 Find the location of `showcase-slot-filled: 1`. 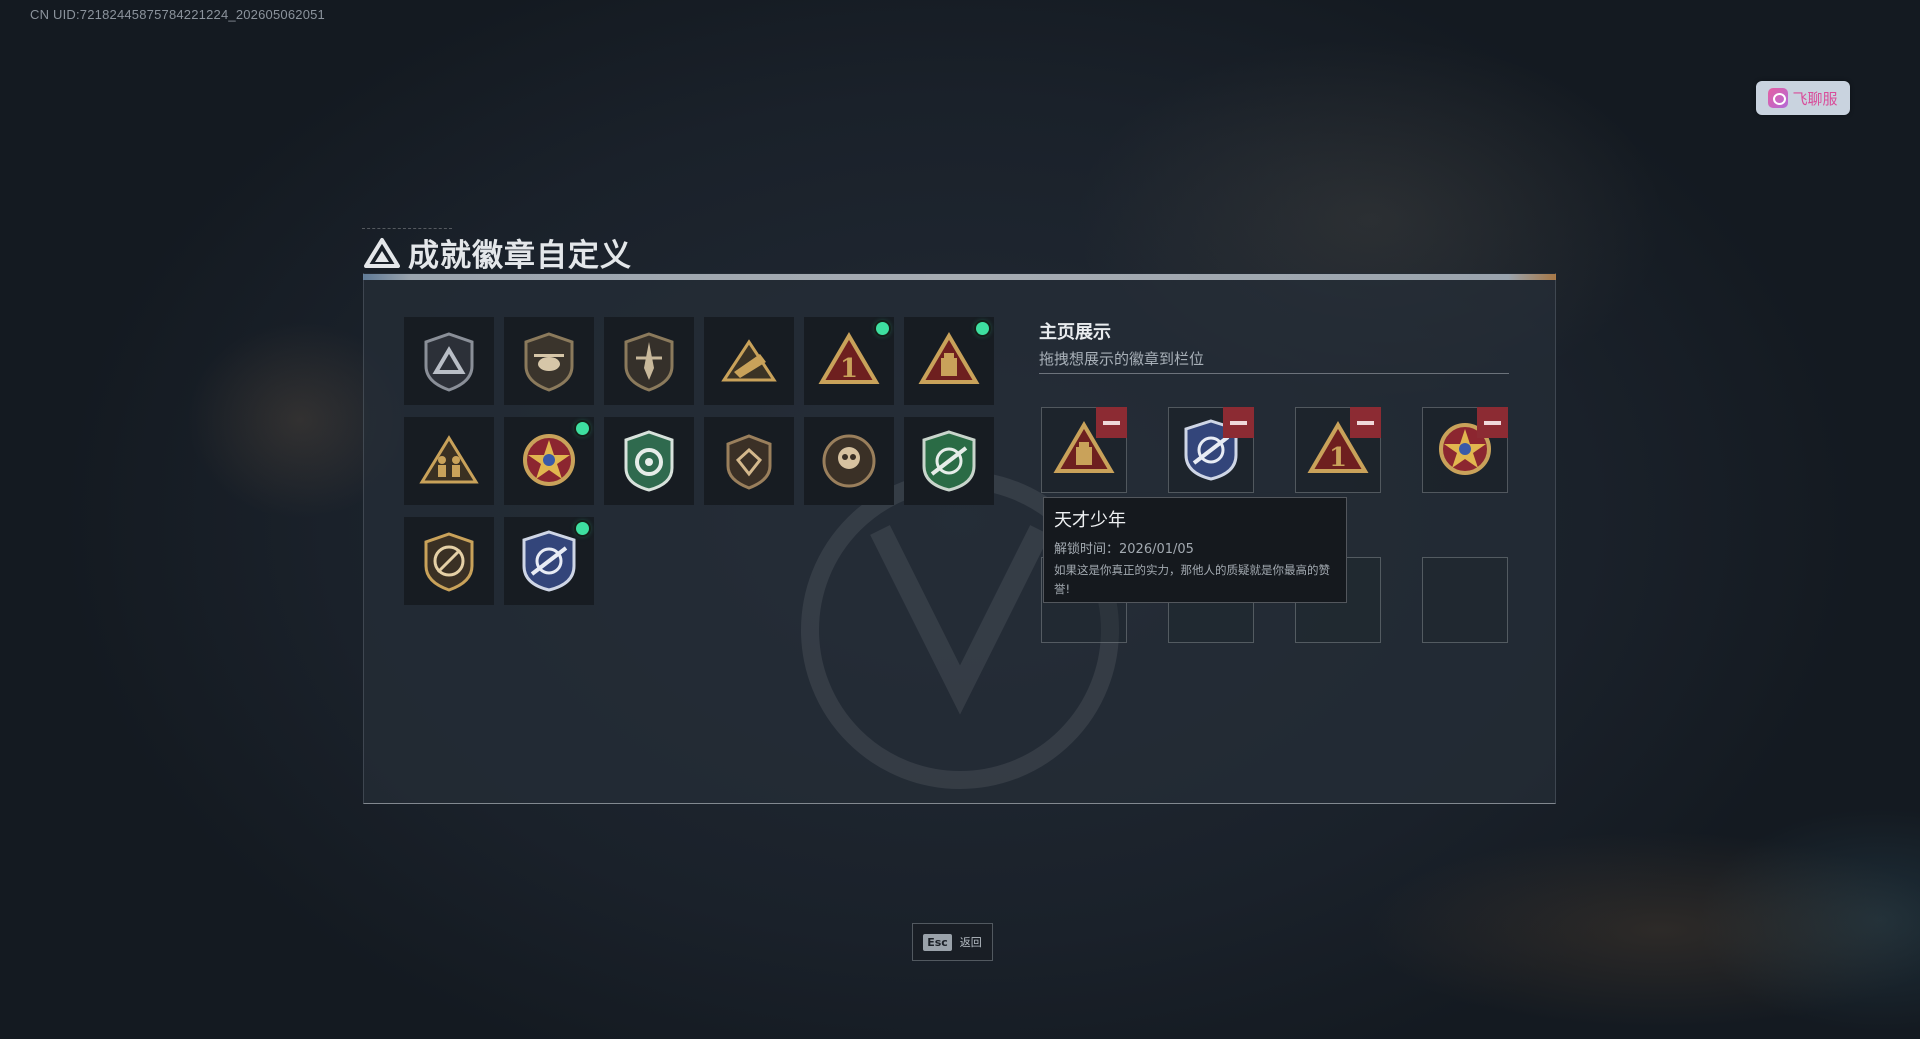

showcase-slot-filled: 1 is located at coordinates (1338, 450).